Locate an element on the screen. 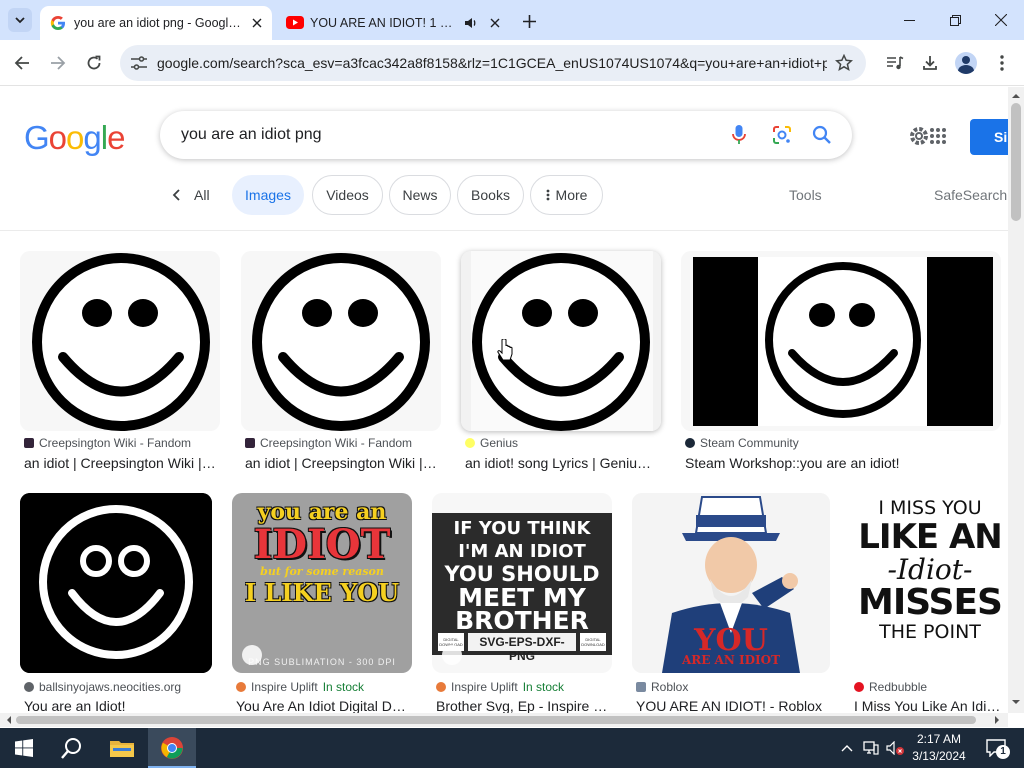 Image resolution: width=1024 pixels, height=768 pixels. settings-gear-icon is located at coordinates (919, 136).